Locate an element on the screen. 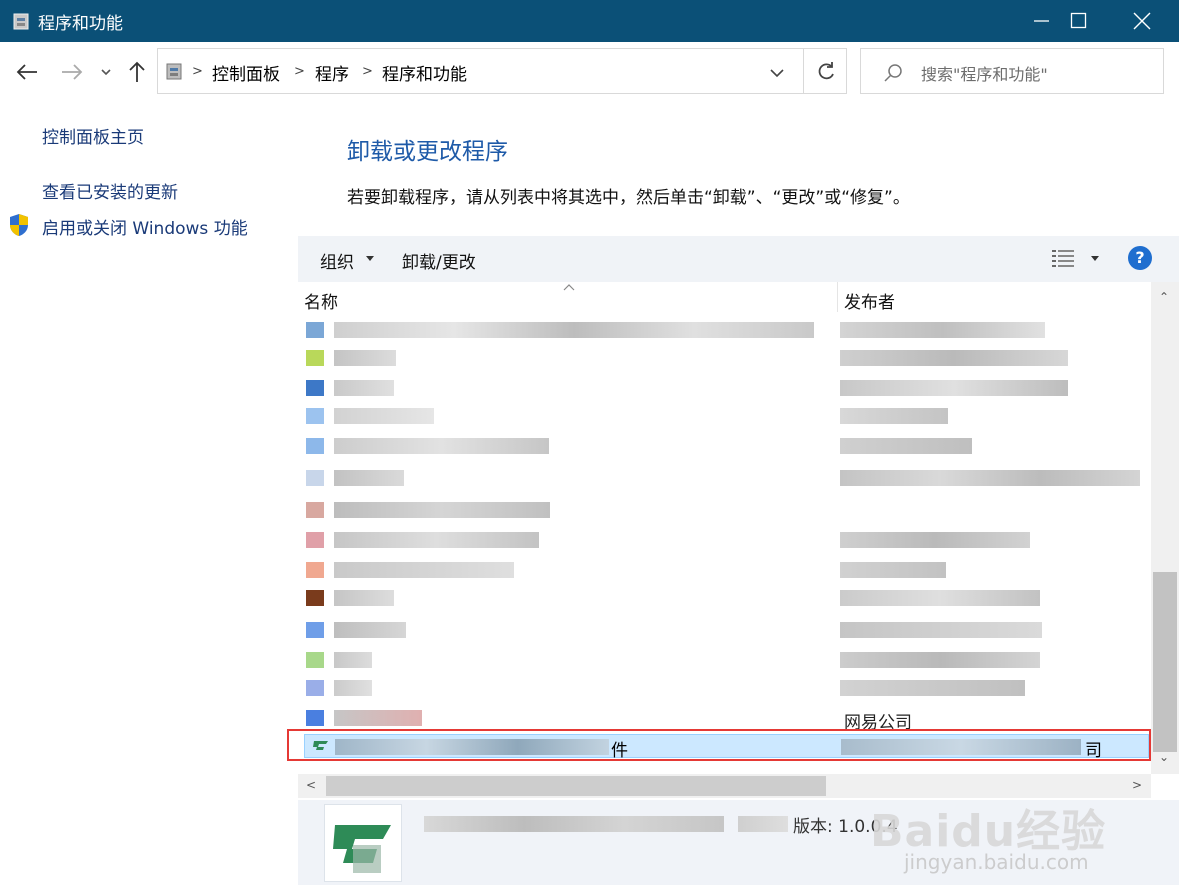 The height and width of the screenshot is (885, 1179). arrow-up-icon is located at coordinates (137, 71).